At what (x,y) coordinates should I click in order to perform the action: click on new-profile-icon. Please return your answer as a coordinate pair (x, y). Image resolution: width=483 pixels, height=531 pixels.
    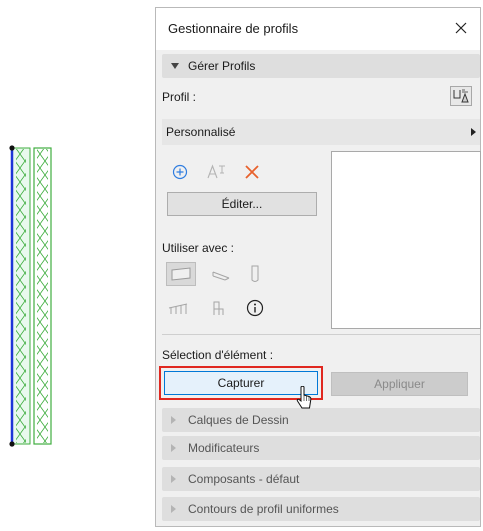
    Looking at the image, I should click on (180, 172).